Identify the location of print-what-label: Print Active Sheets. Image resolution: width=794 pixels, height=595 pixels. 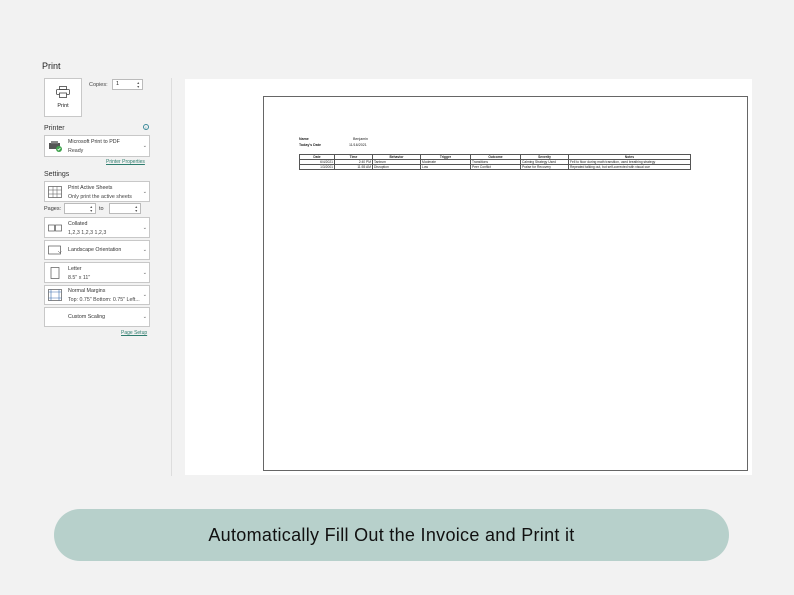
(90, 188).